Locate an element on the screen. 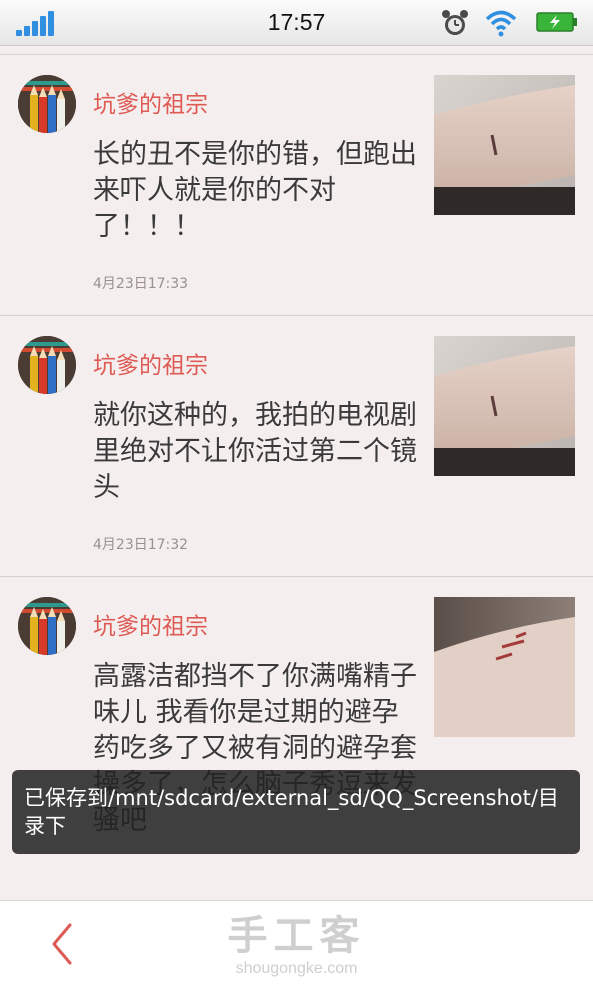 The width and height of the screenshot is (593, 988). status-bar: 17:57 is located at coordinates (296, 23).